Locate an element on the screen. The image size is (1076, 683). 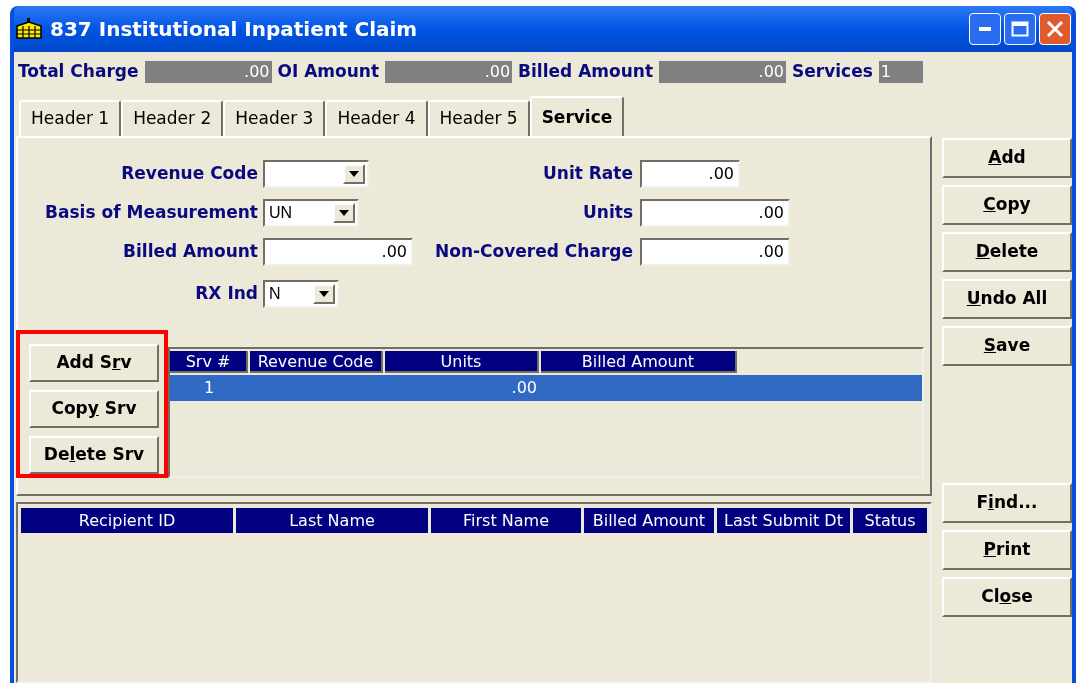
window-title: 837 Institutional Inpatient Claim is located at coordinates (234, 29).